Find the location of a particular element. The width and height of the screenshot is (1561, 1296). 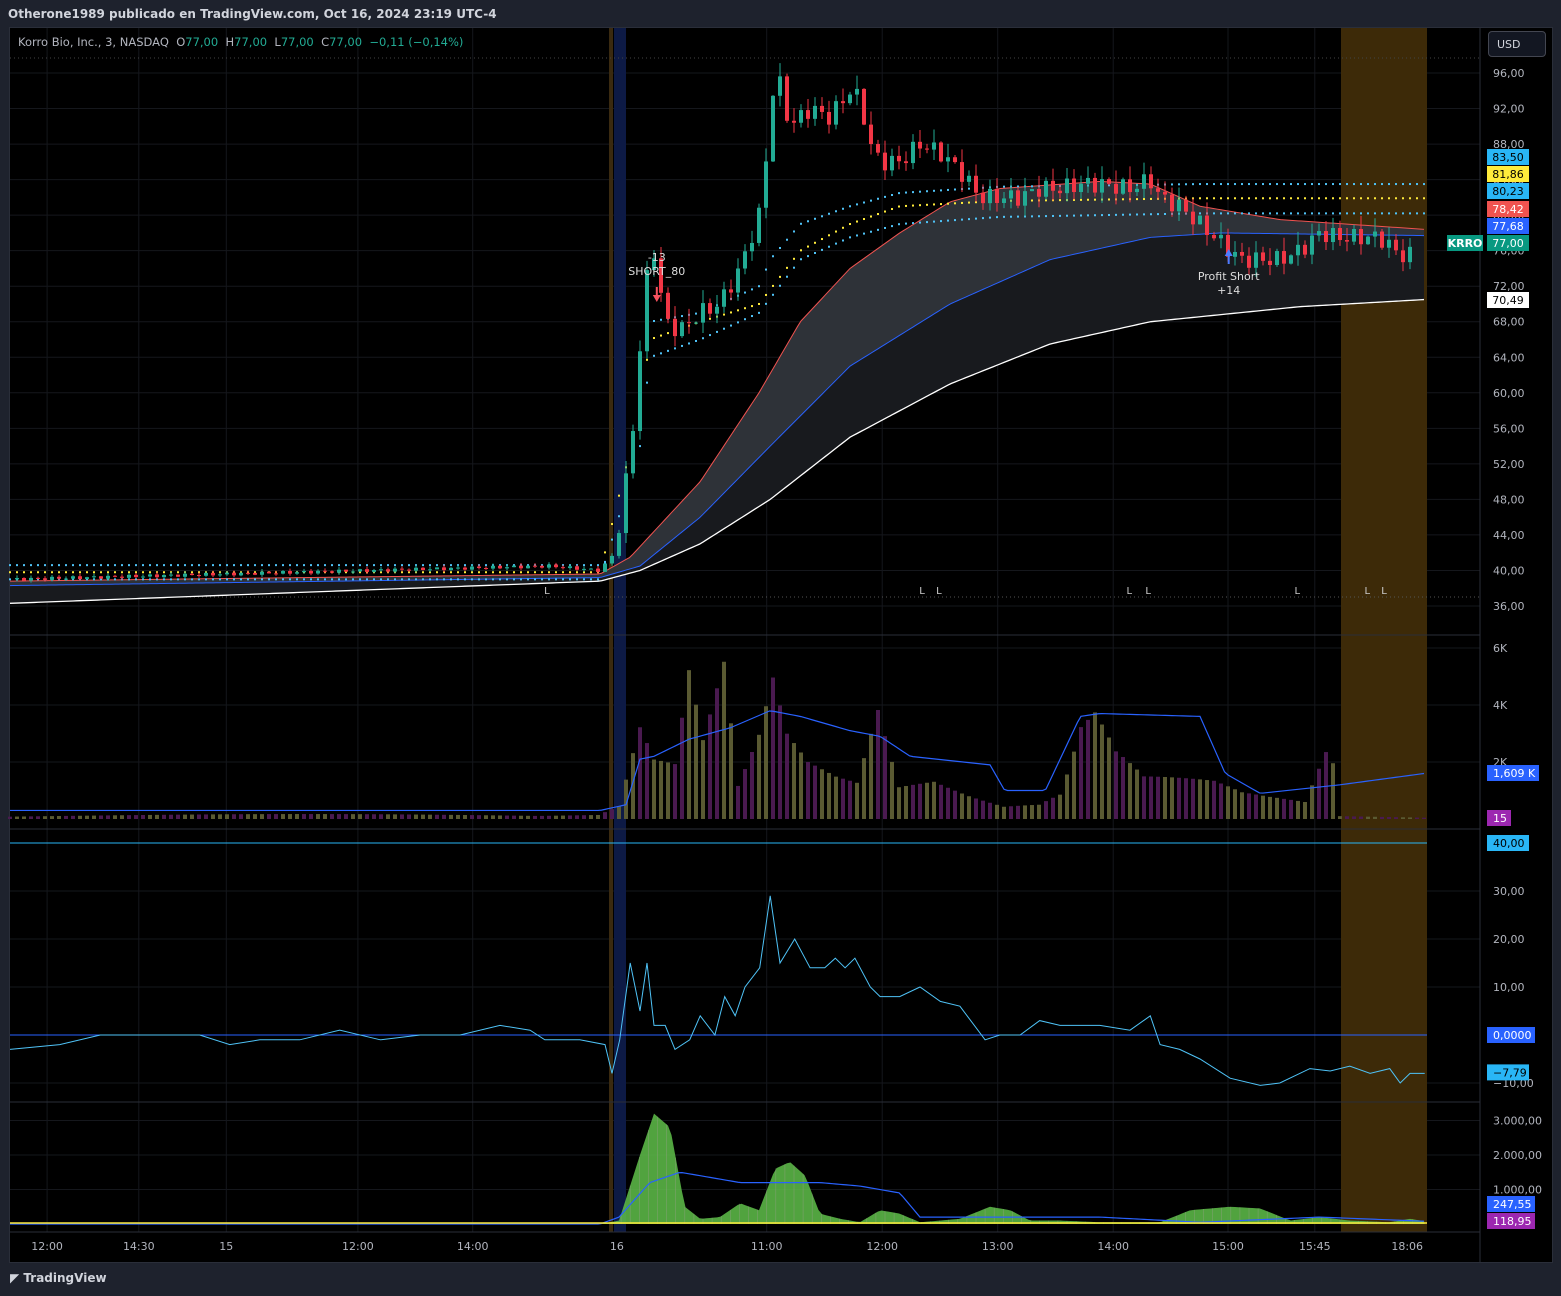

symbol-tag: KRRO is located at coordinates (1465, 243).